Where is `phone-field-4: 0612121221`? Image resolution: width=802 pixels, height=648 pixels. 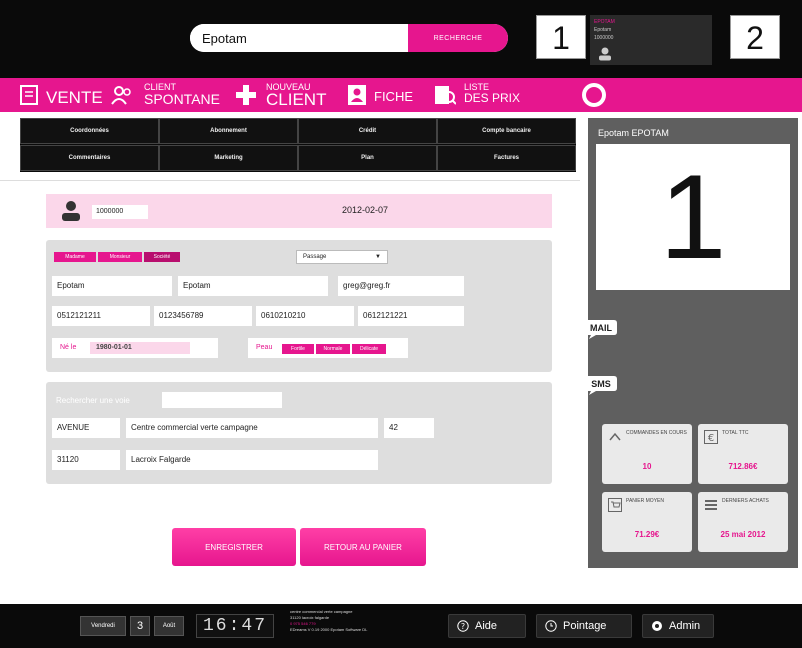
phone-field-4: 0612121221 is located at coordinates (411, 316).